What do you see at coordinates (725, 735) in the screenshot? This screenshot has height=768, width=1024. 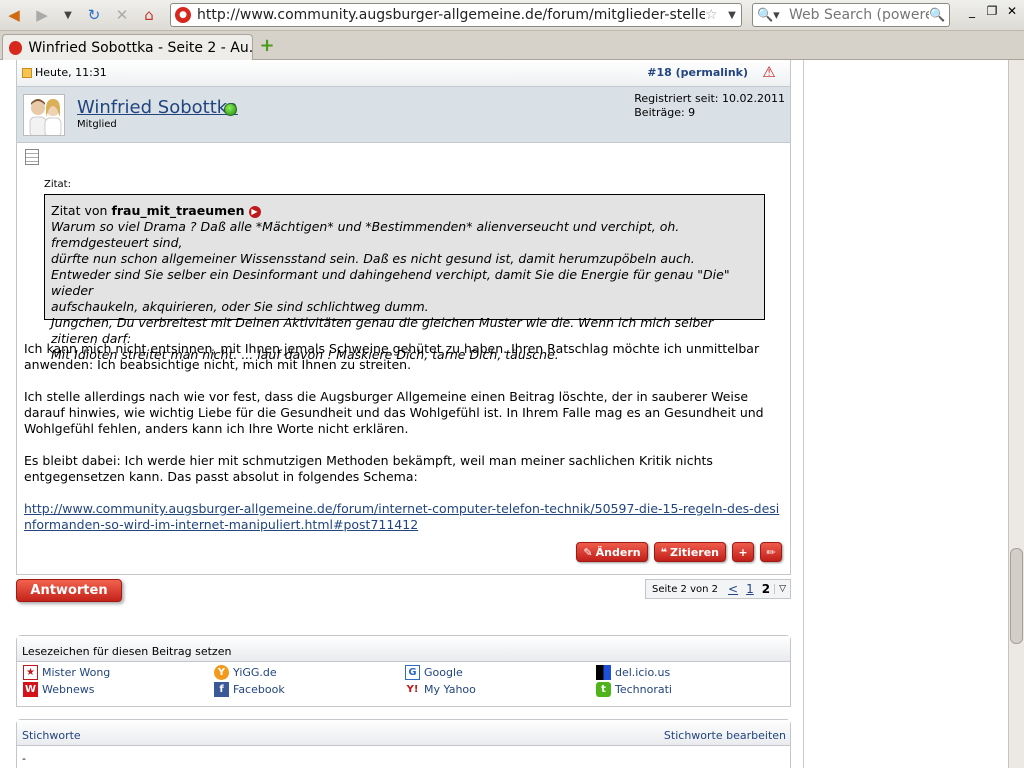 I see `edit-tags-link: Stichworte bearbeiten` at bounding box center [725, 735].